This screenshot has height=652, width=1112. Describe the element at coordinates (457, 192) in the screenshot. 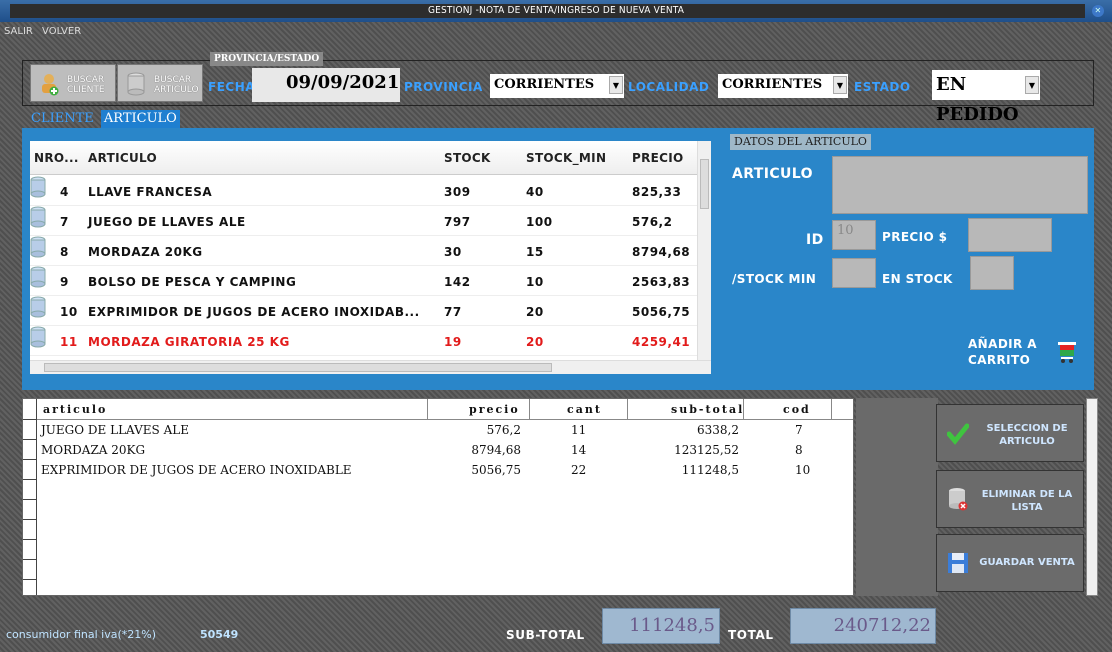

I see `cell-stock: 309` at that location.